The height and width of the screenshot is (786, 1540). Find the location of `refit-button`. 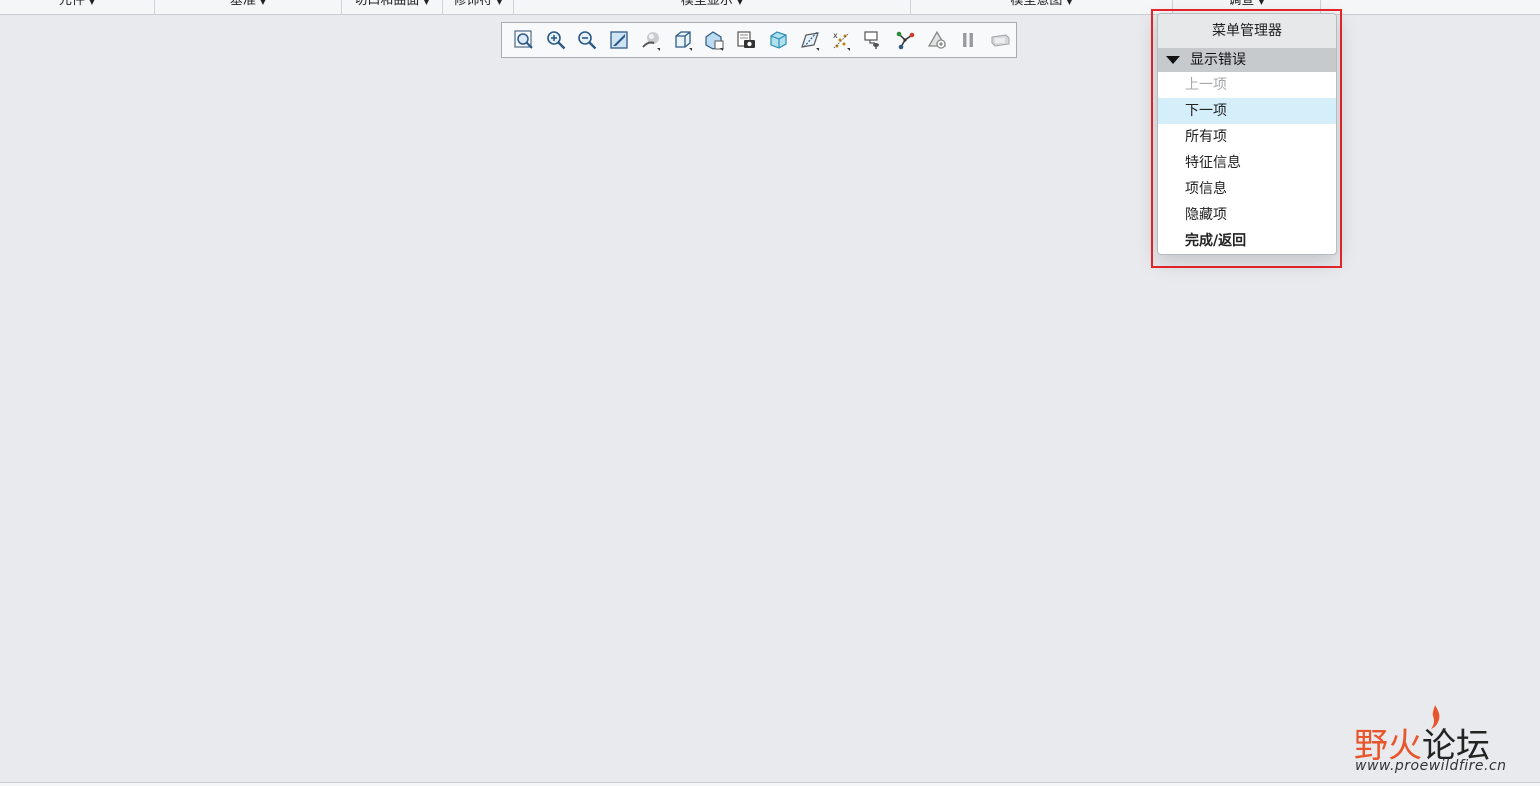

refit-button is located at coordinates (524, 40).